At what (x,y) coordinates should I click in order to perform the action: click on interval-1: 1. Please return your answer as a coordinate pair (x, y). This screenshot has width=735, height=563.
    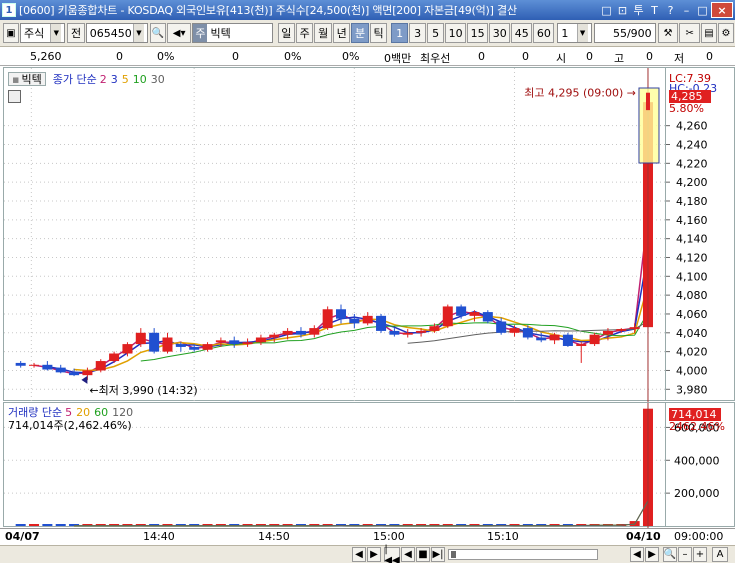
    Looking at the image, I should click on (400, 33).